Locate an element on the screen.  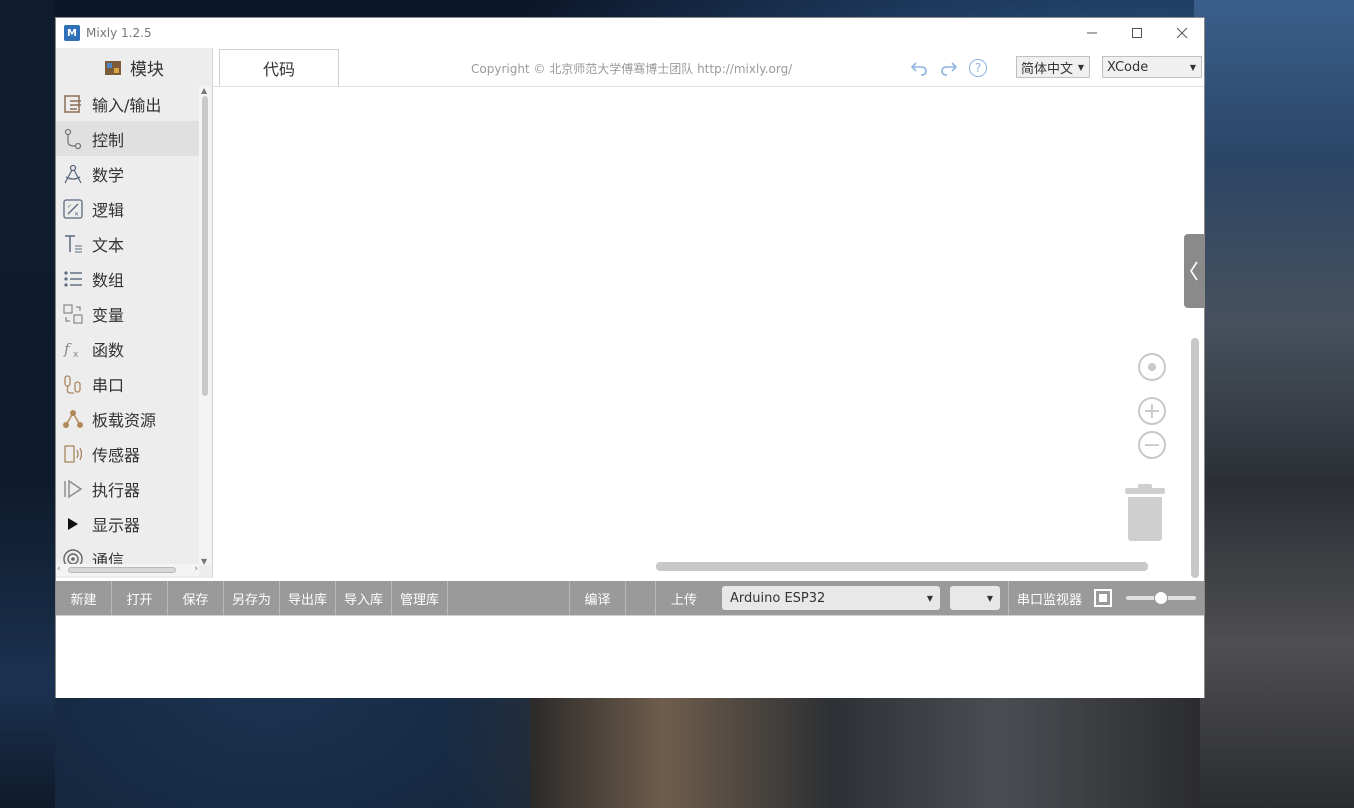
sensor-icon is located at coordinates (73, 454).